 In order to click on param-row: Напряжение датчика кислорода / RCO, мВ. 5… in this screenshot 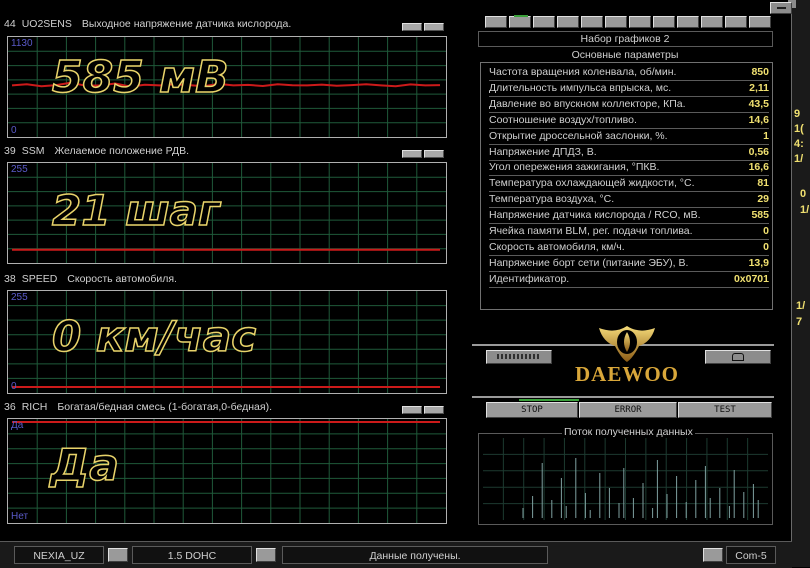, I will do `click(629, 216)`.